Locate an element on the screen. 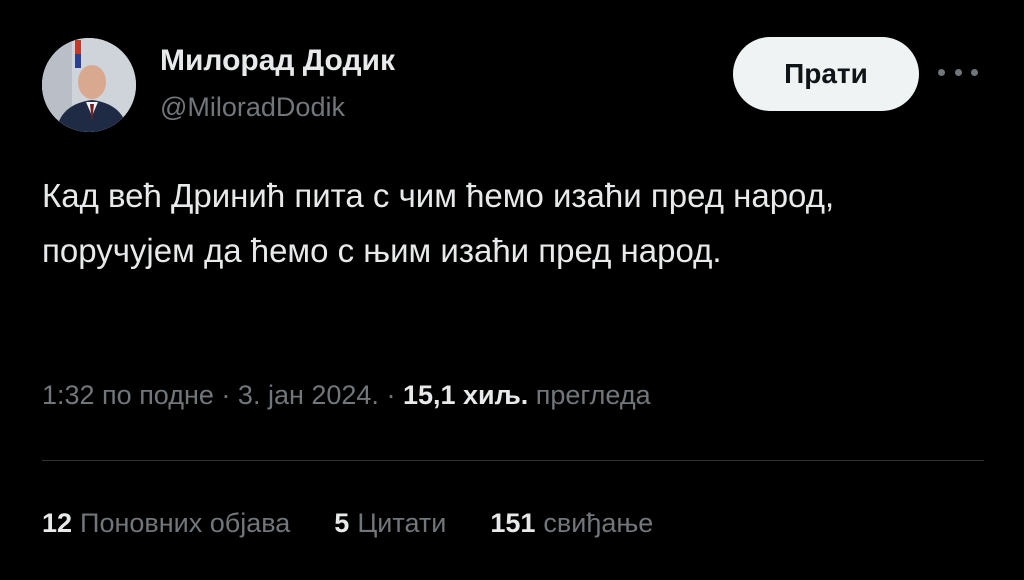 Image resolution: width=1024 pixels, height=580 pixels. more-horizontal-icon is located at coordinates (958, 72).